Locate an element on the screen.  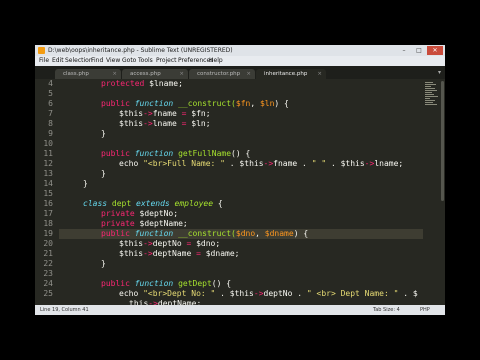
code-line: public function getDept() { is located at coordinates (166, 284).